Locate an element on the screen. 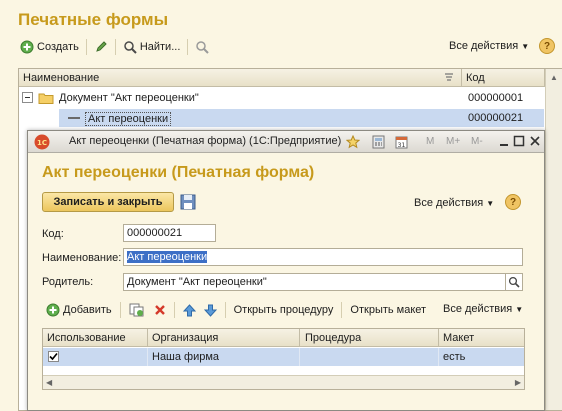 The height and width of the screenshot is (411, 562). column-header-procedure: Процедура is located at coordinates (333, 338).